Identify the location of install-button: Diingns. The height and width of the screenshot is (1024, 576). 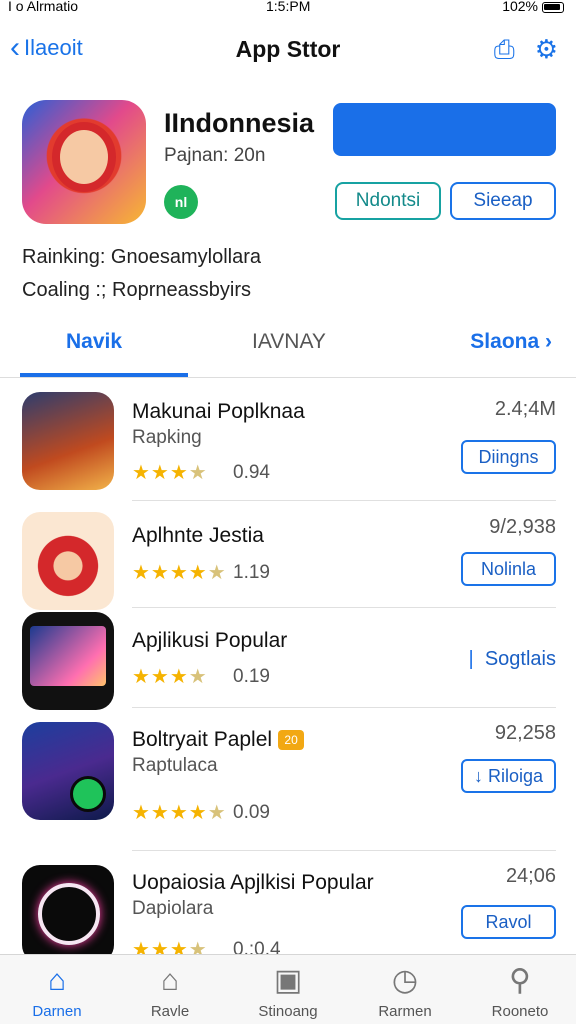
(508, 457).